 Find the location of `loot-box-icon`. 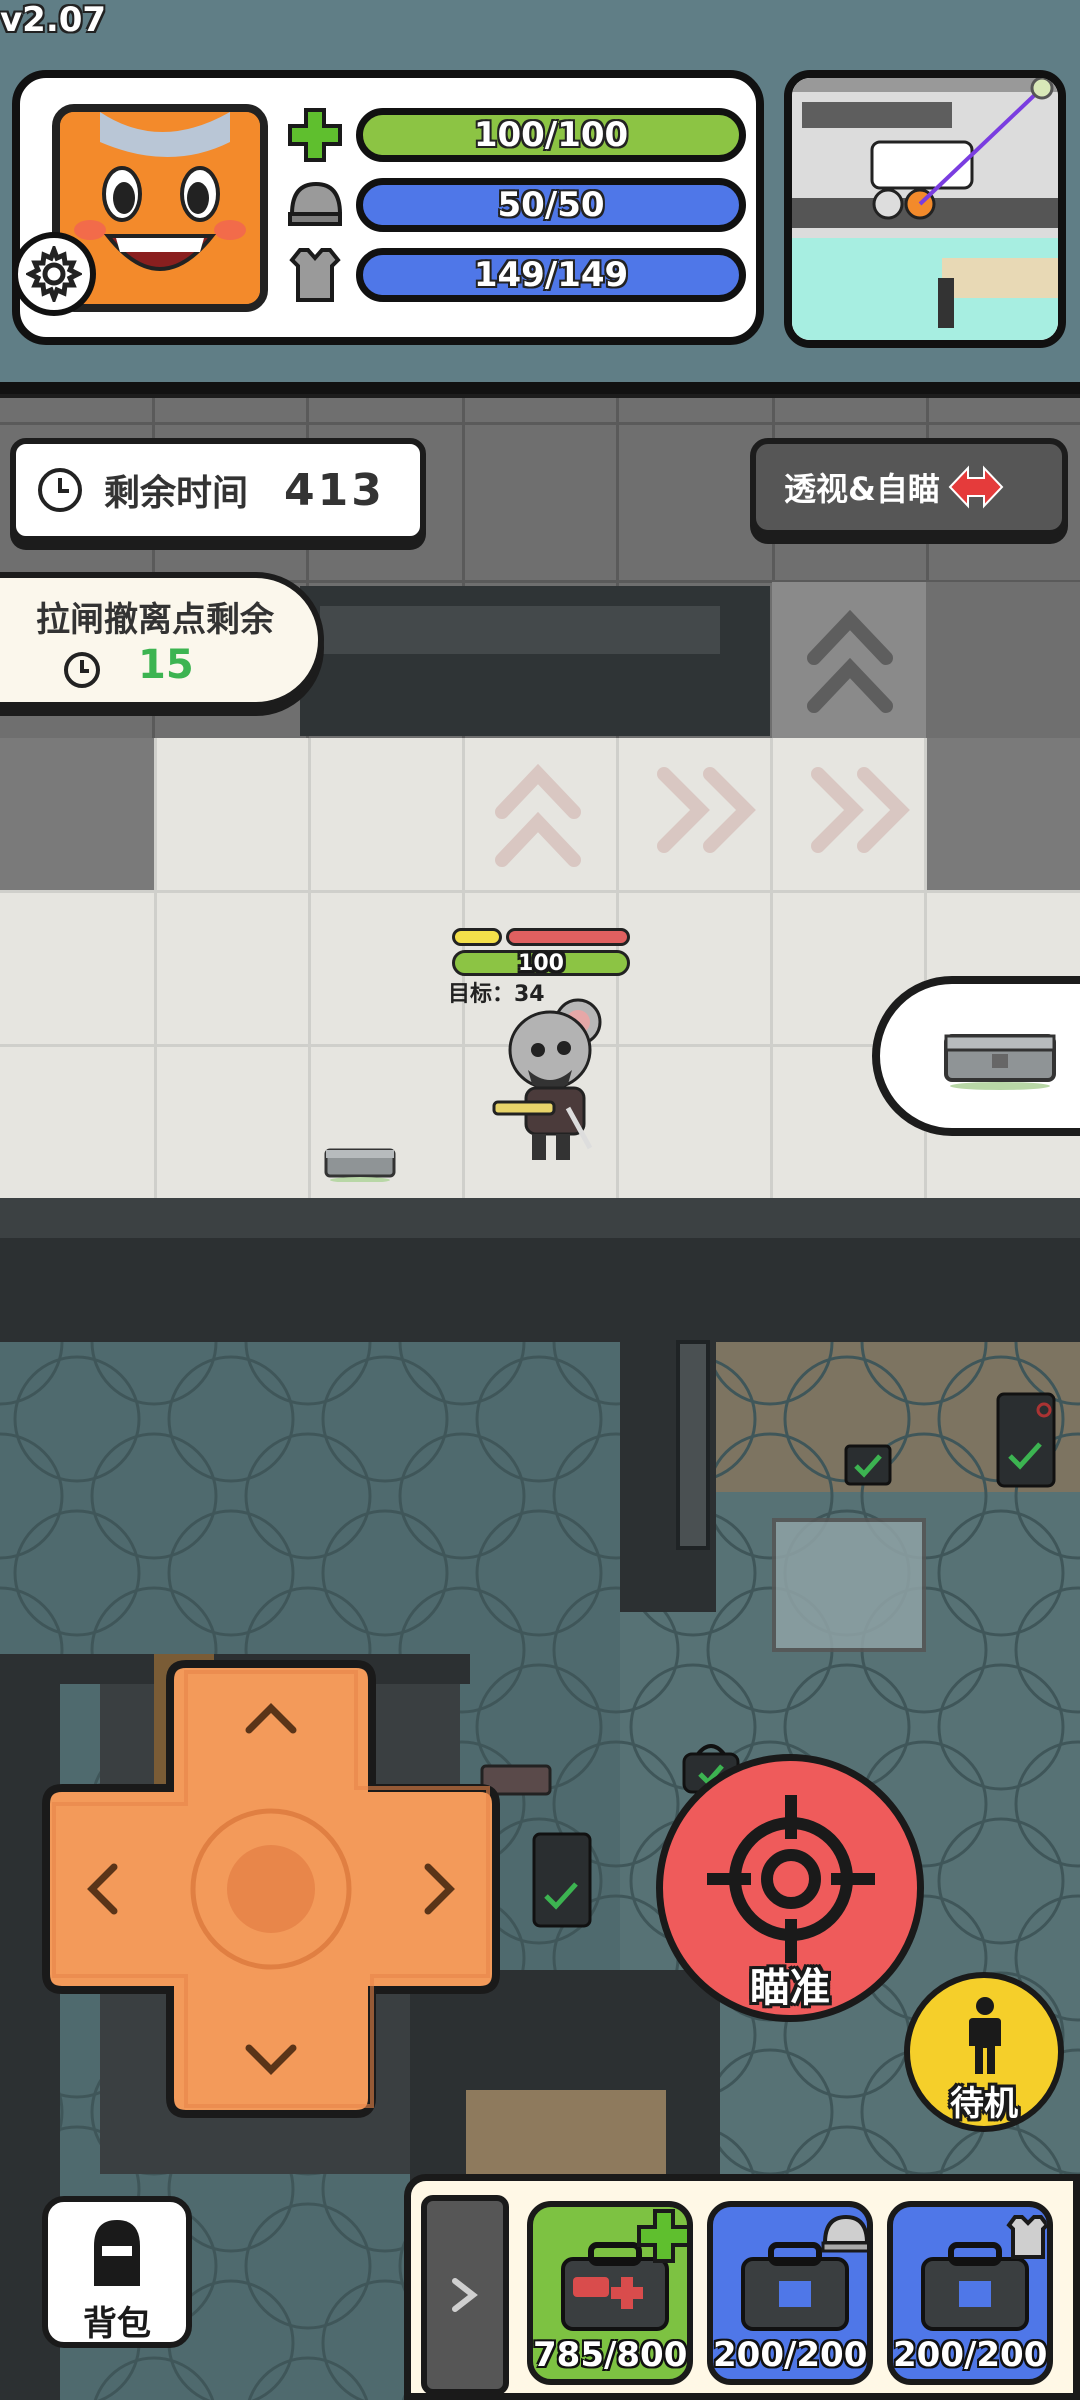

loot-box-icon is located at coordinates (868, 1464).